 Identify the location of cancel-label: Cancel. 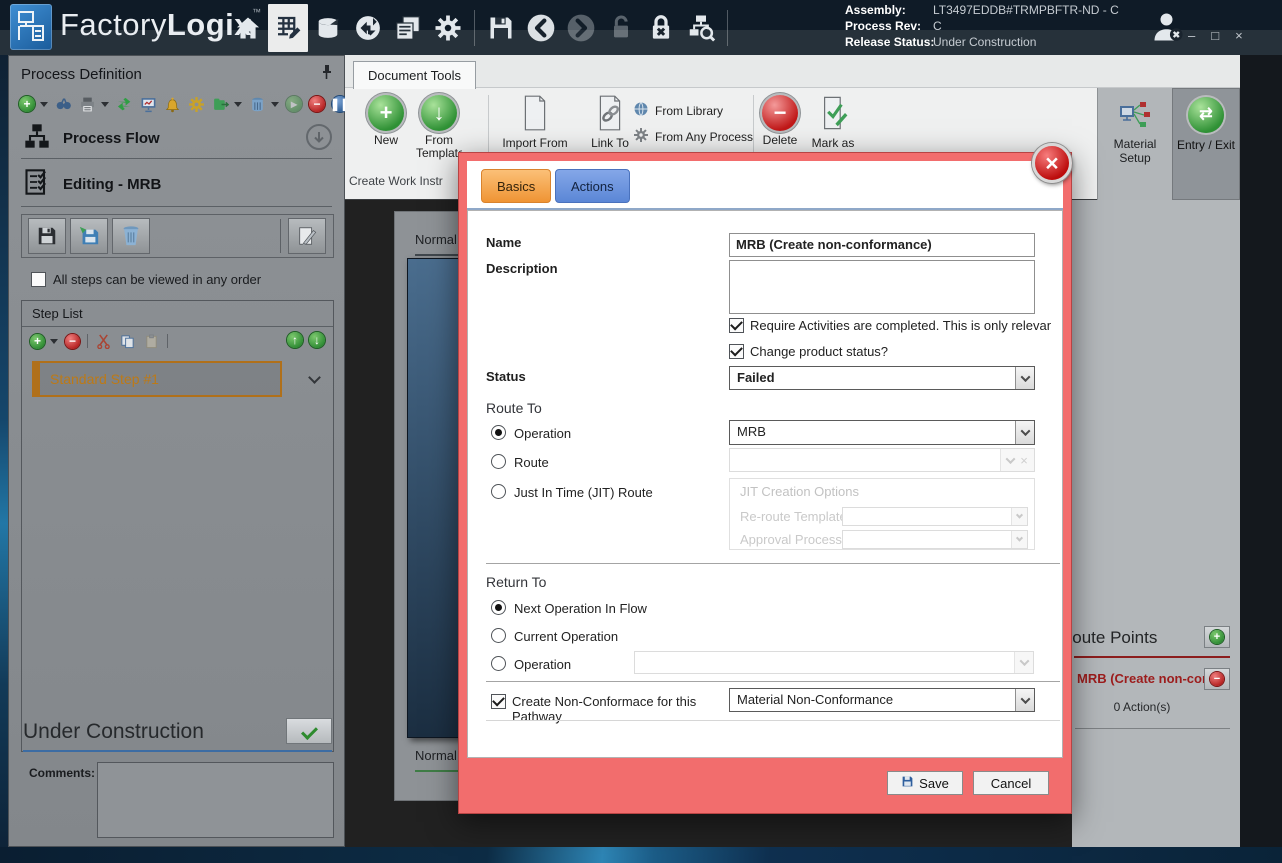
(1011, 783).